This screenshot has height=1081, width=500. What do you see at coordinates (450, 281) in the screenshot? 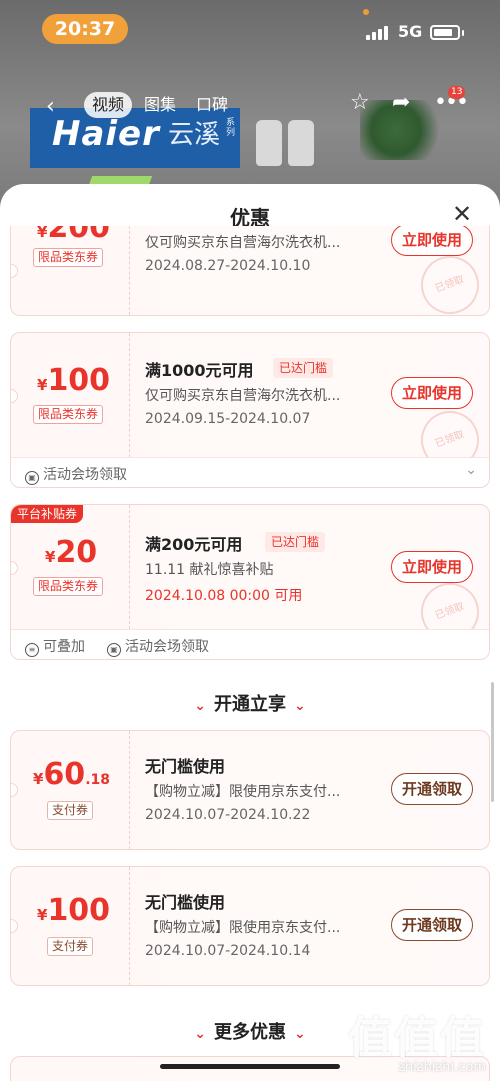
I see `claimed-stamp: 已领取` at bounding box center [450, 281].